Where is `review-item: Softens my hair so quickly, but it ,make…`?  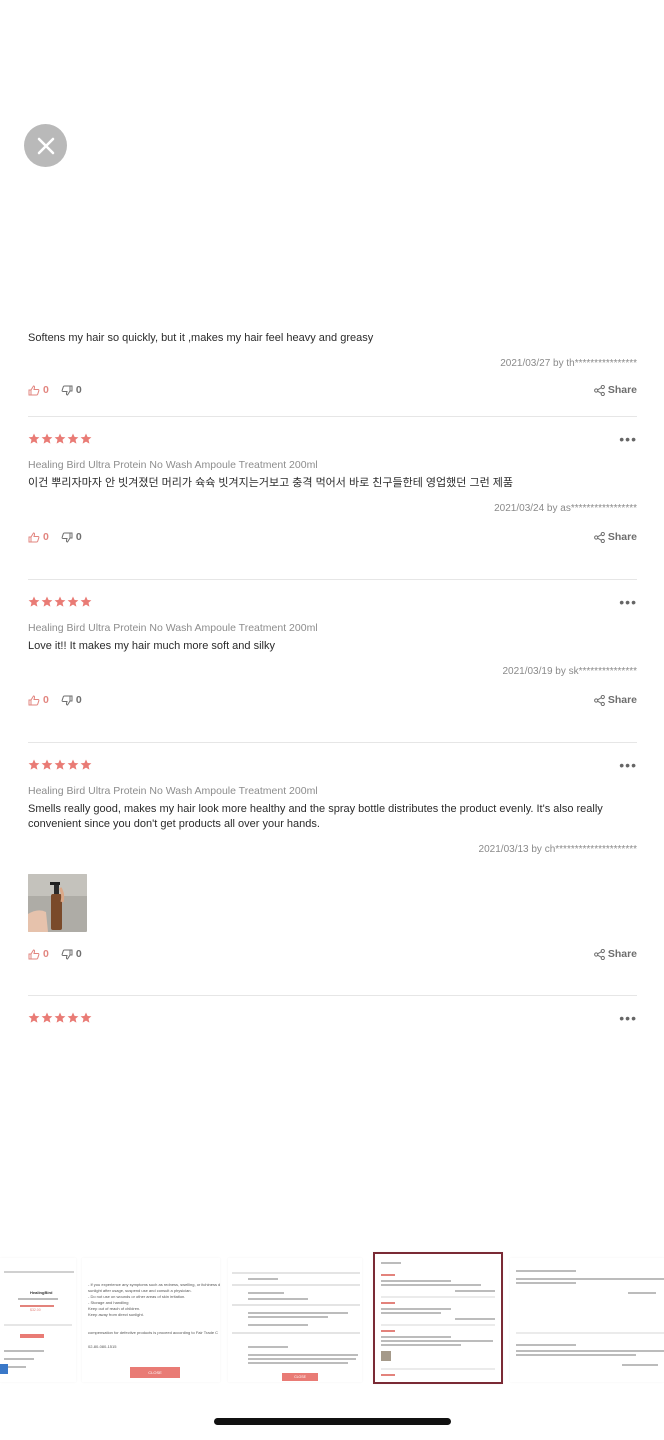 review-item: Softens my hair so quickly, but it ,make… is located at coordinates (332, 369).